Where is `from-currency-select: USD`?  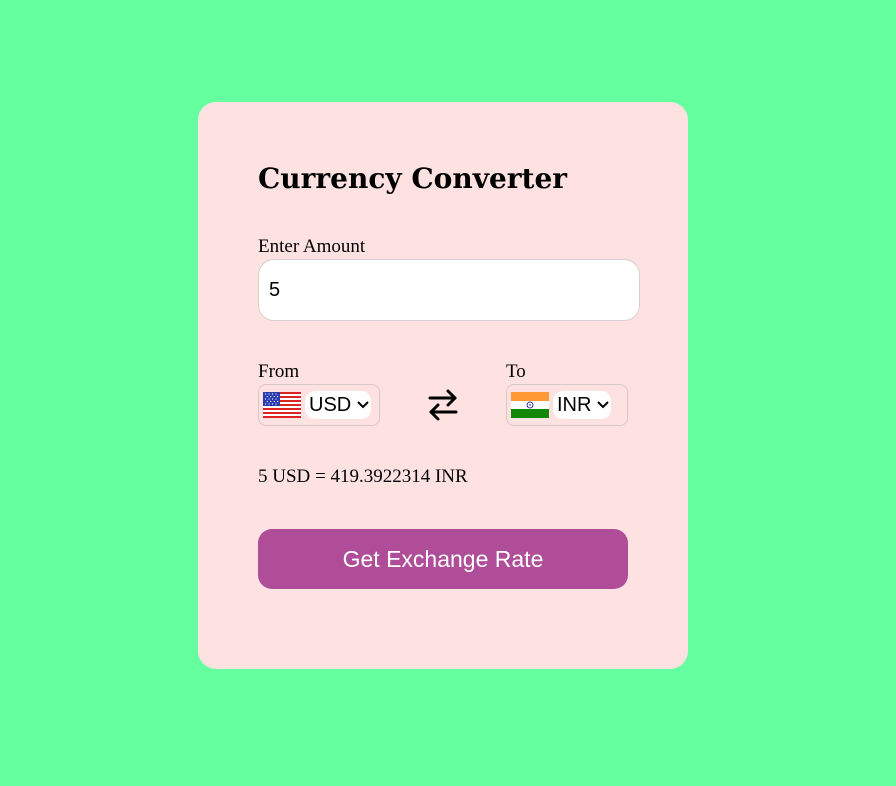
from-currency-select: USD is located at coordinates (319, 405).